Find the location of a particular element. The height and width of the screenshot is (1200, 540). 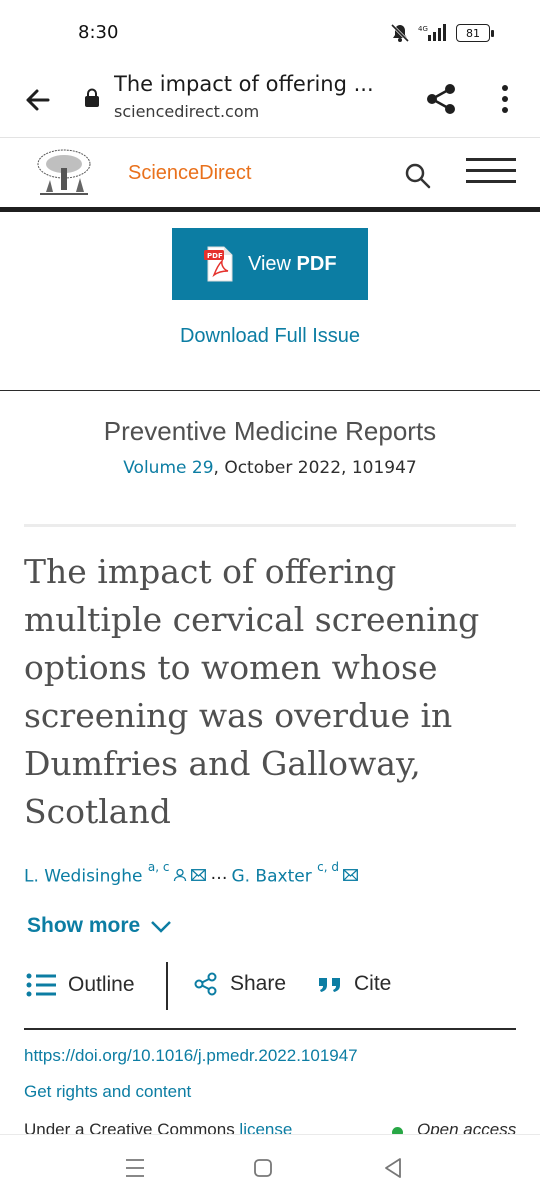

journal-title: Preventive Medicine Reports is located at coordinates (270, 431).